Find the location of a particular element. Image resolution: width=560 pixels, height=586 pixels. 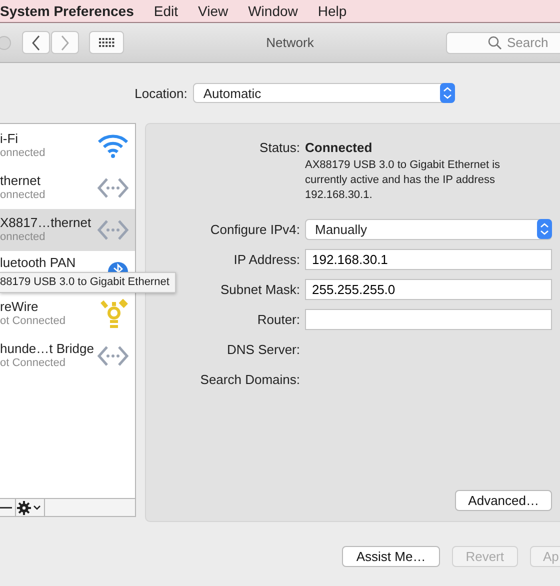

status-description: AX88179 USB 3.0 to Gigabit Ethernet is currently active and has the IP address 192.168.30.1. is located at coordinates (403, 180).